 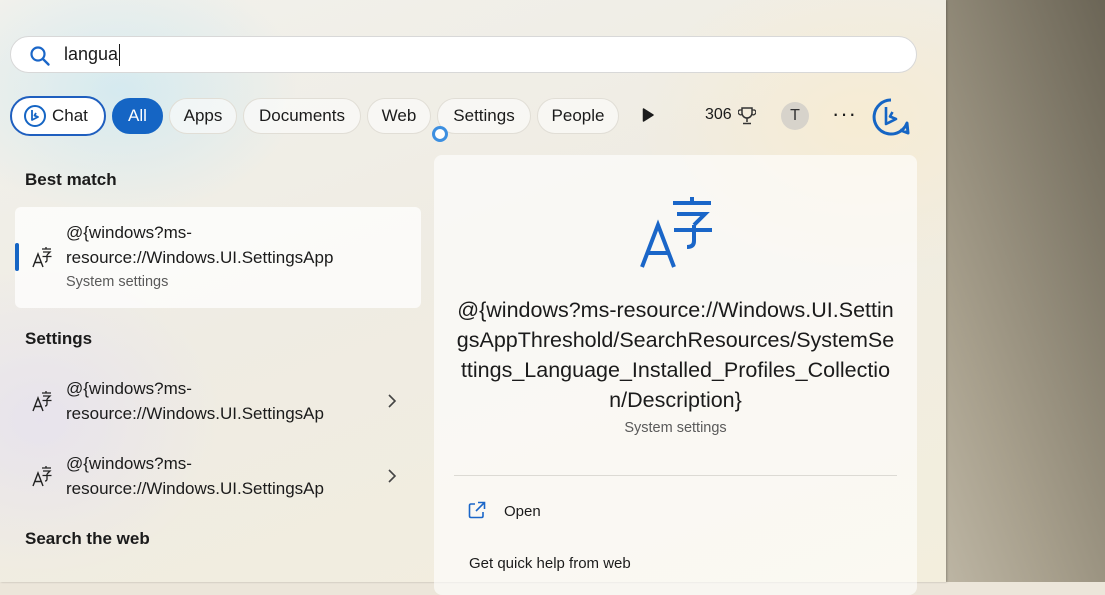 I want to click on filter-people-label: People, so click(x=578, y=115).